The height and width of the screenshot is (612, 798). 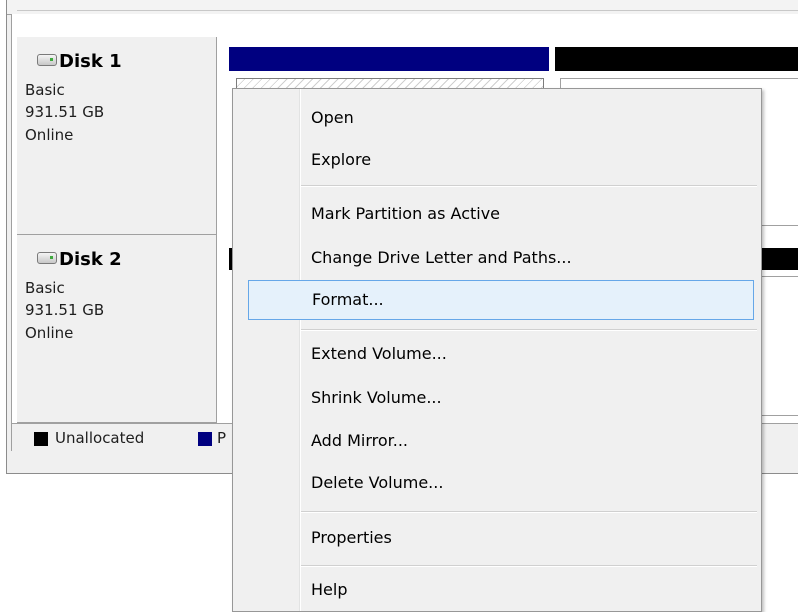 What do you see at coordinates (676, 59) in the screenshot?
I see `disk-1-partition-header-unallocated` at bounding box center [676, 59].